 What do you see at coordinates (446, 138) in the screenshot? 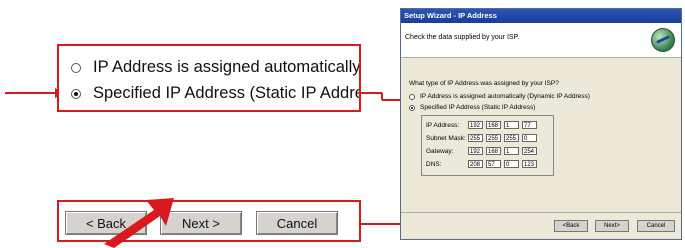
I see `subnet-mask-label: Subnet Mask:` at bounding box center [446, 138].